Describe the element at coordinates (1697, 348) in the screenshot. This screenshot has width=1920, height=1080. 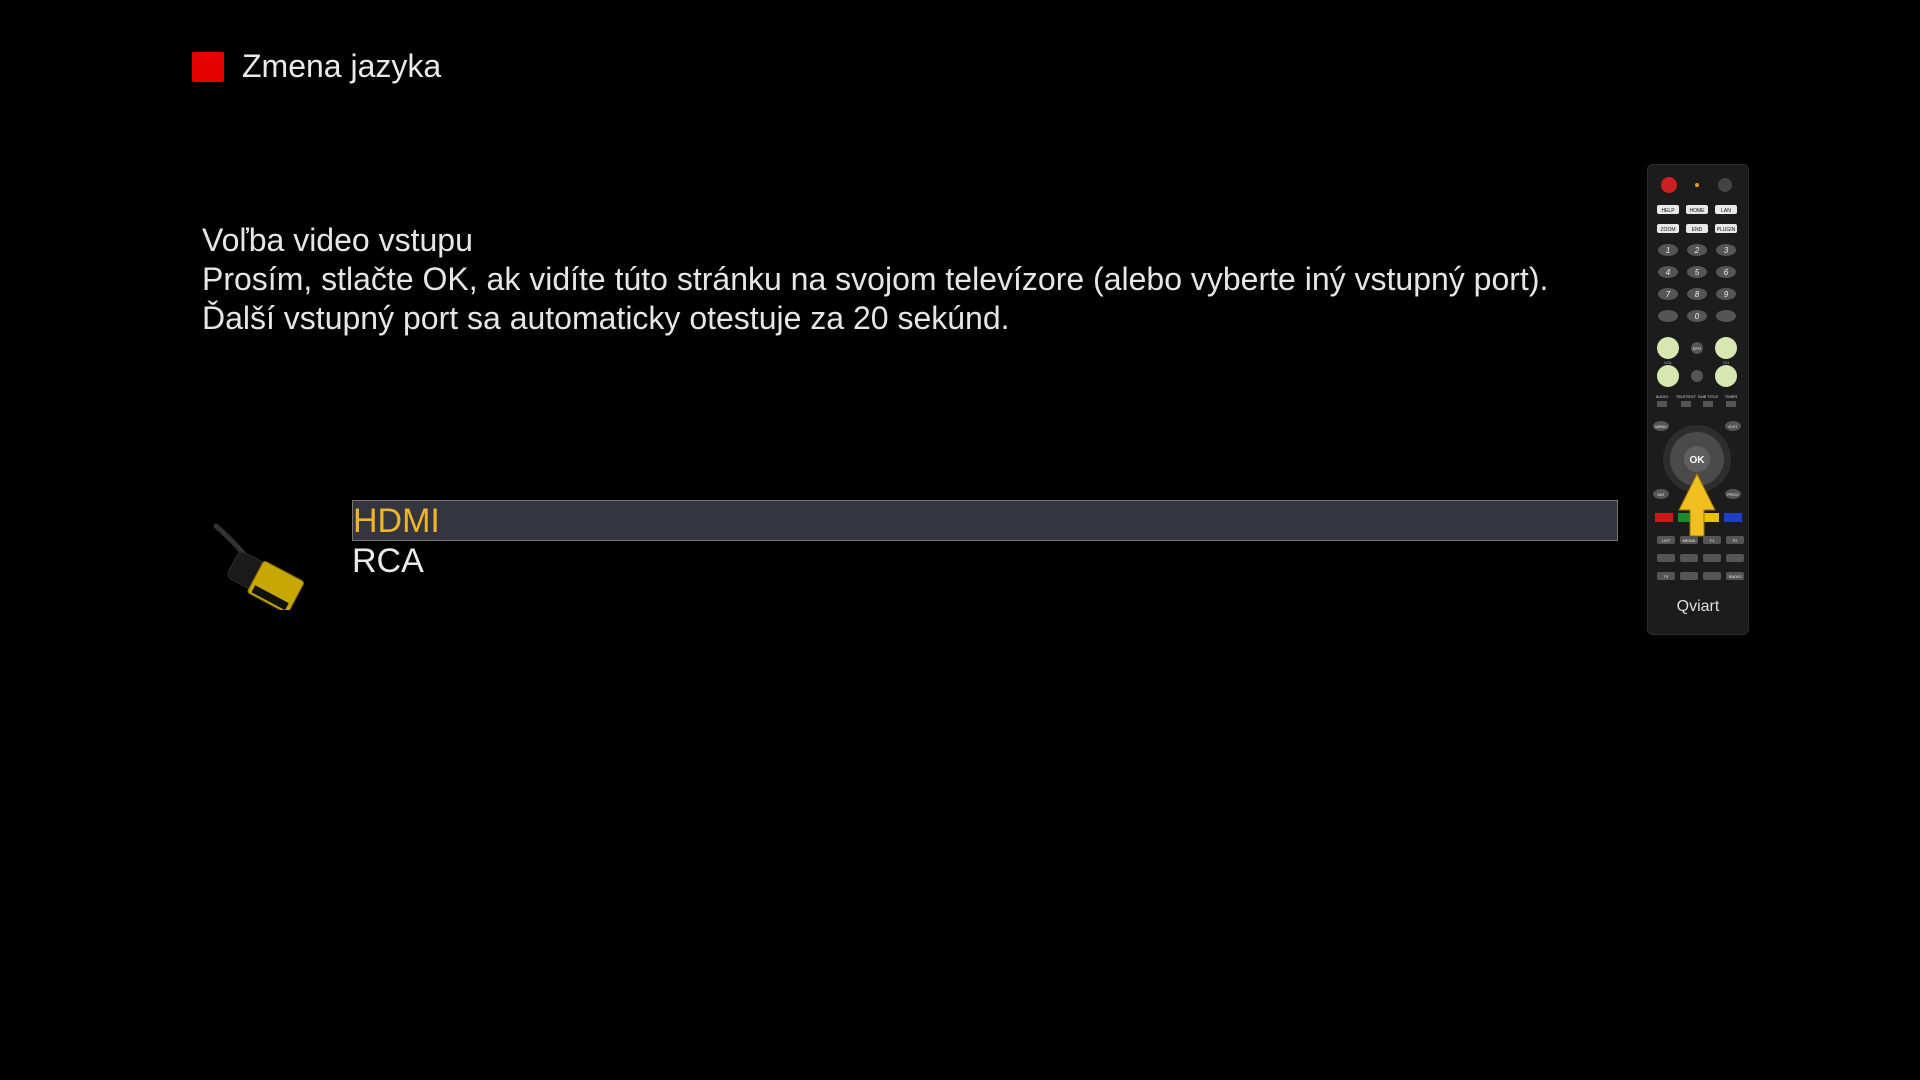
I see `remote-epg-label: EPG` at that location.